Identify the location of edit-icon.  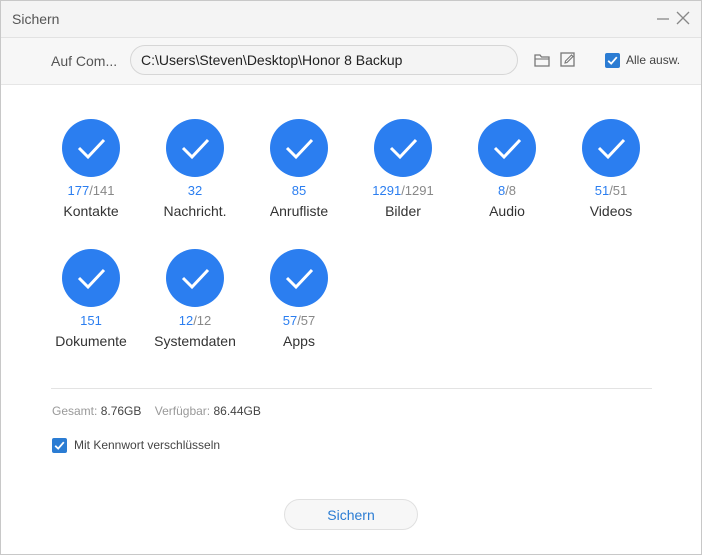
(568, 60).